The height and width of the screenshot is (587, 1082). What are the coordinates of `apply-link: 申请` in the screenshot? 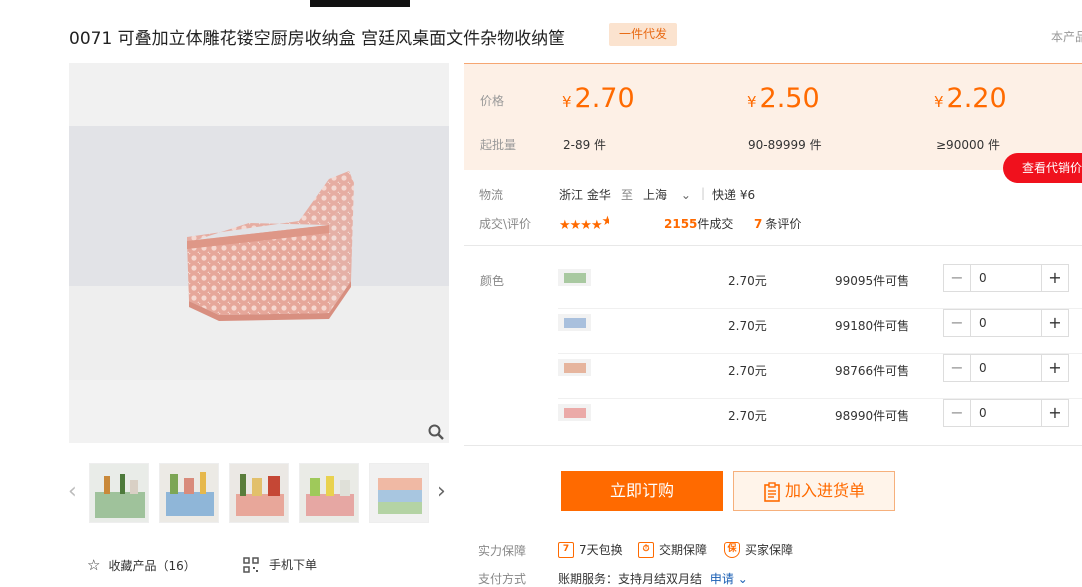 It's located at (722, 579).